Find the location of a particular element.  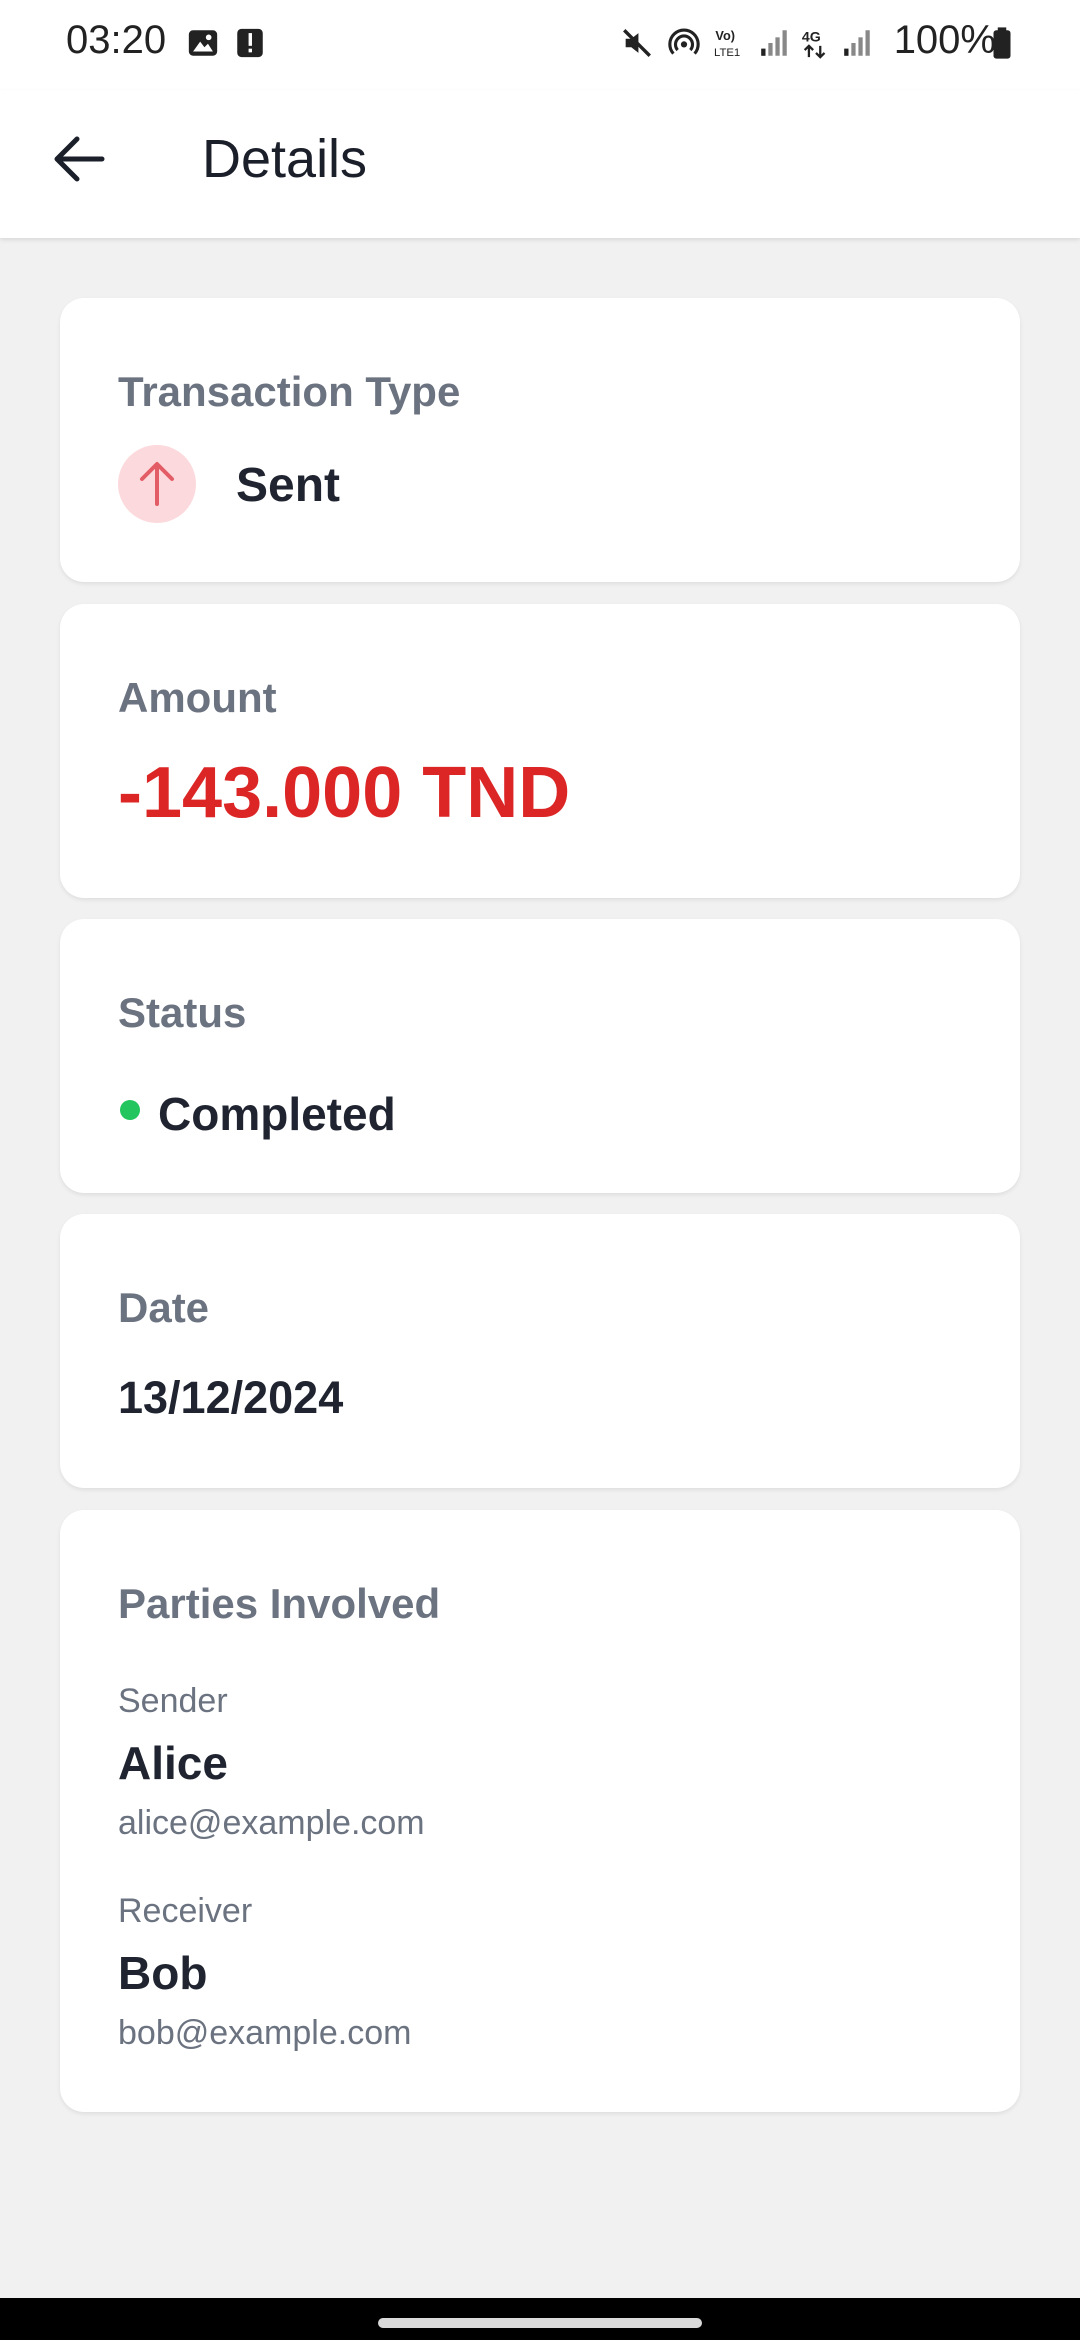

battery-icon is located at coordinates (1002, 43).